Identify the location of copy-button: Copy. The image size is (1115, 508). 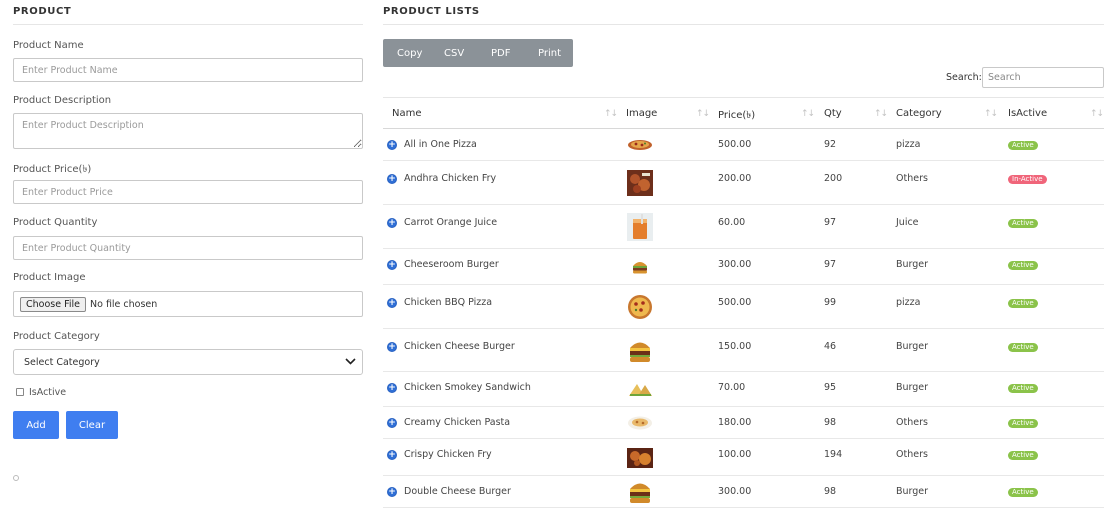
(406, 53).